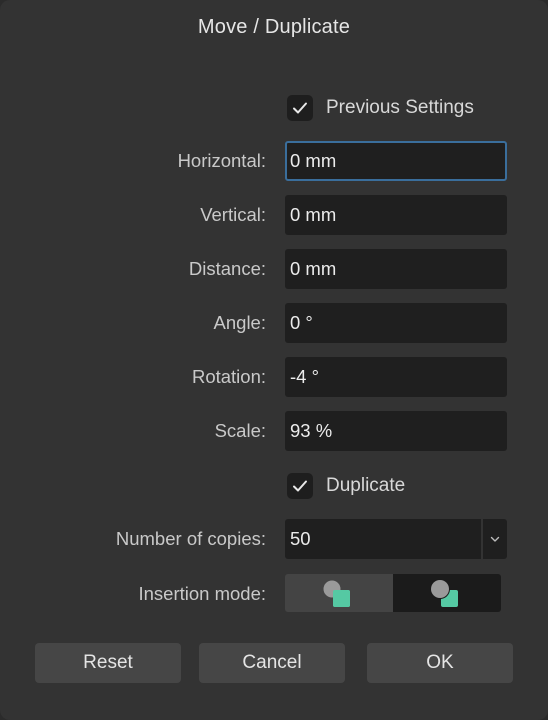 The width and height of the screenshot is (548, 720). What do you see at coordinates (240, 430) in the screenshot?
I see `scale-label: Scale:` at bounding box center [240, 430].